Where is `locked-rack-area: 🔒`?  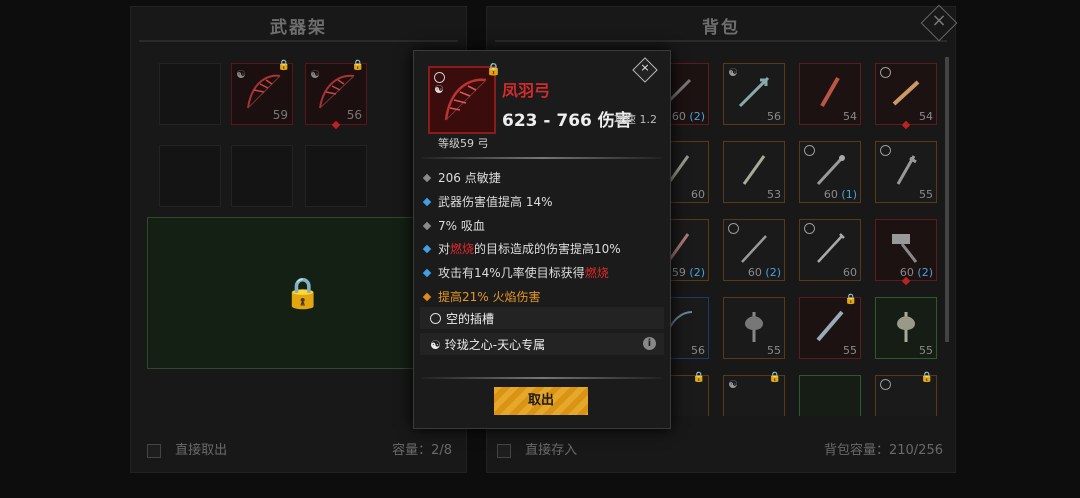
locked-rack-area: 🔒 is located at coordinates (299, 293).